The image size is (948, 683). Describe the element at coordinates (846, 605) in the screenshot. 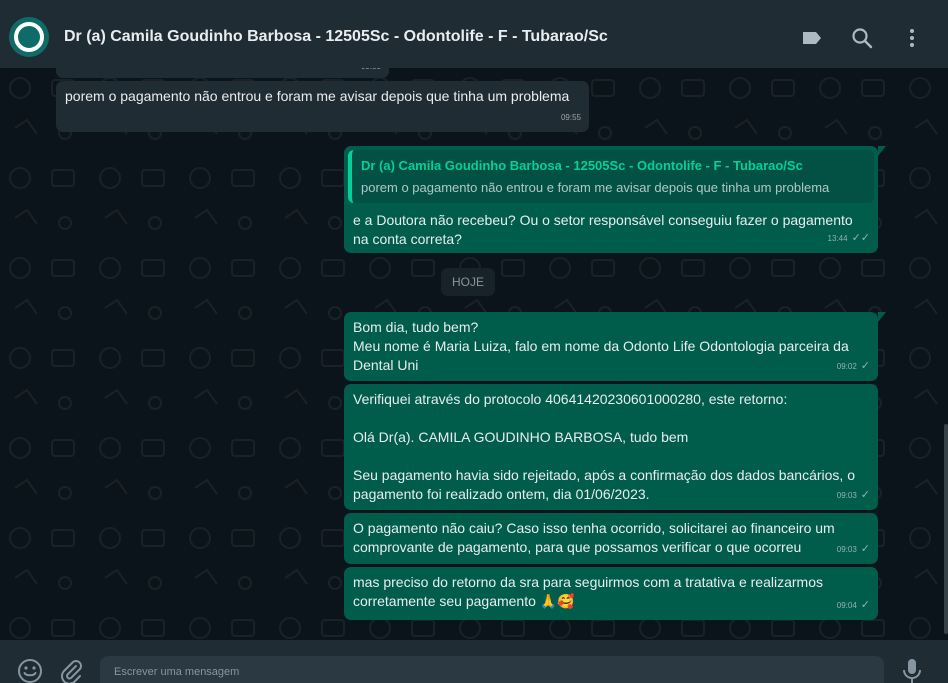

I see `message-time: 09:04` at that location.